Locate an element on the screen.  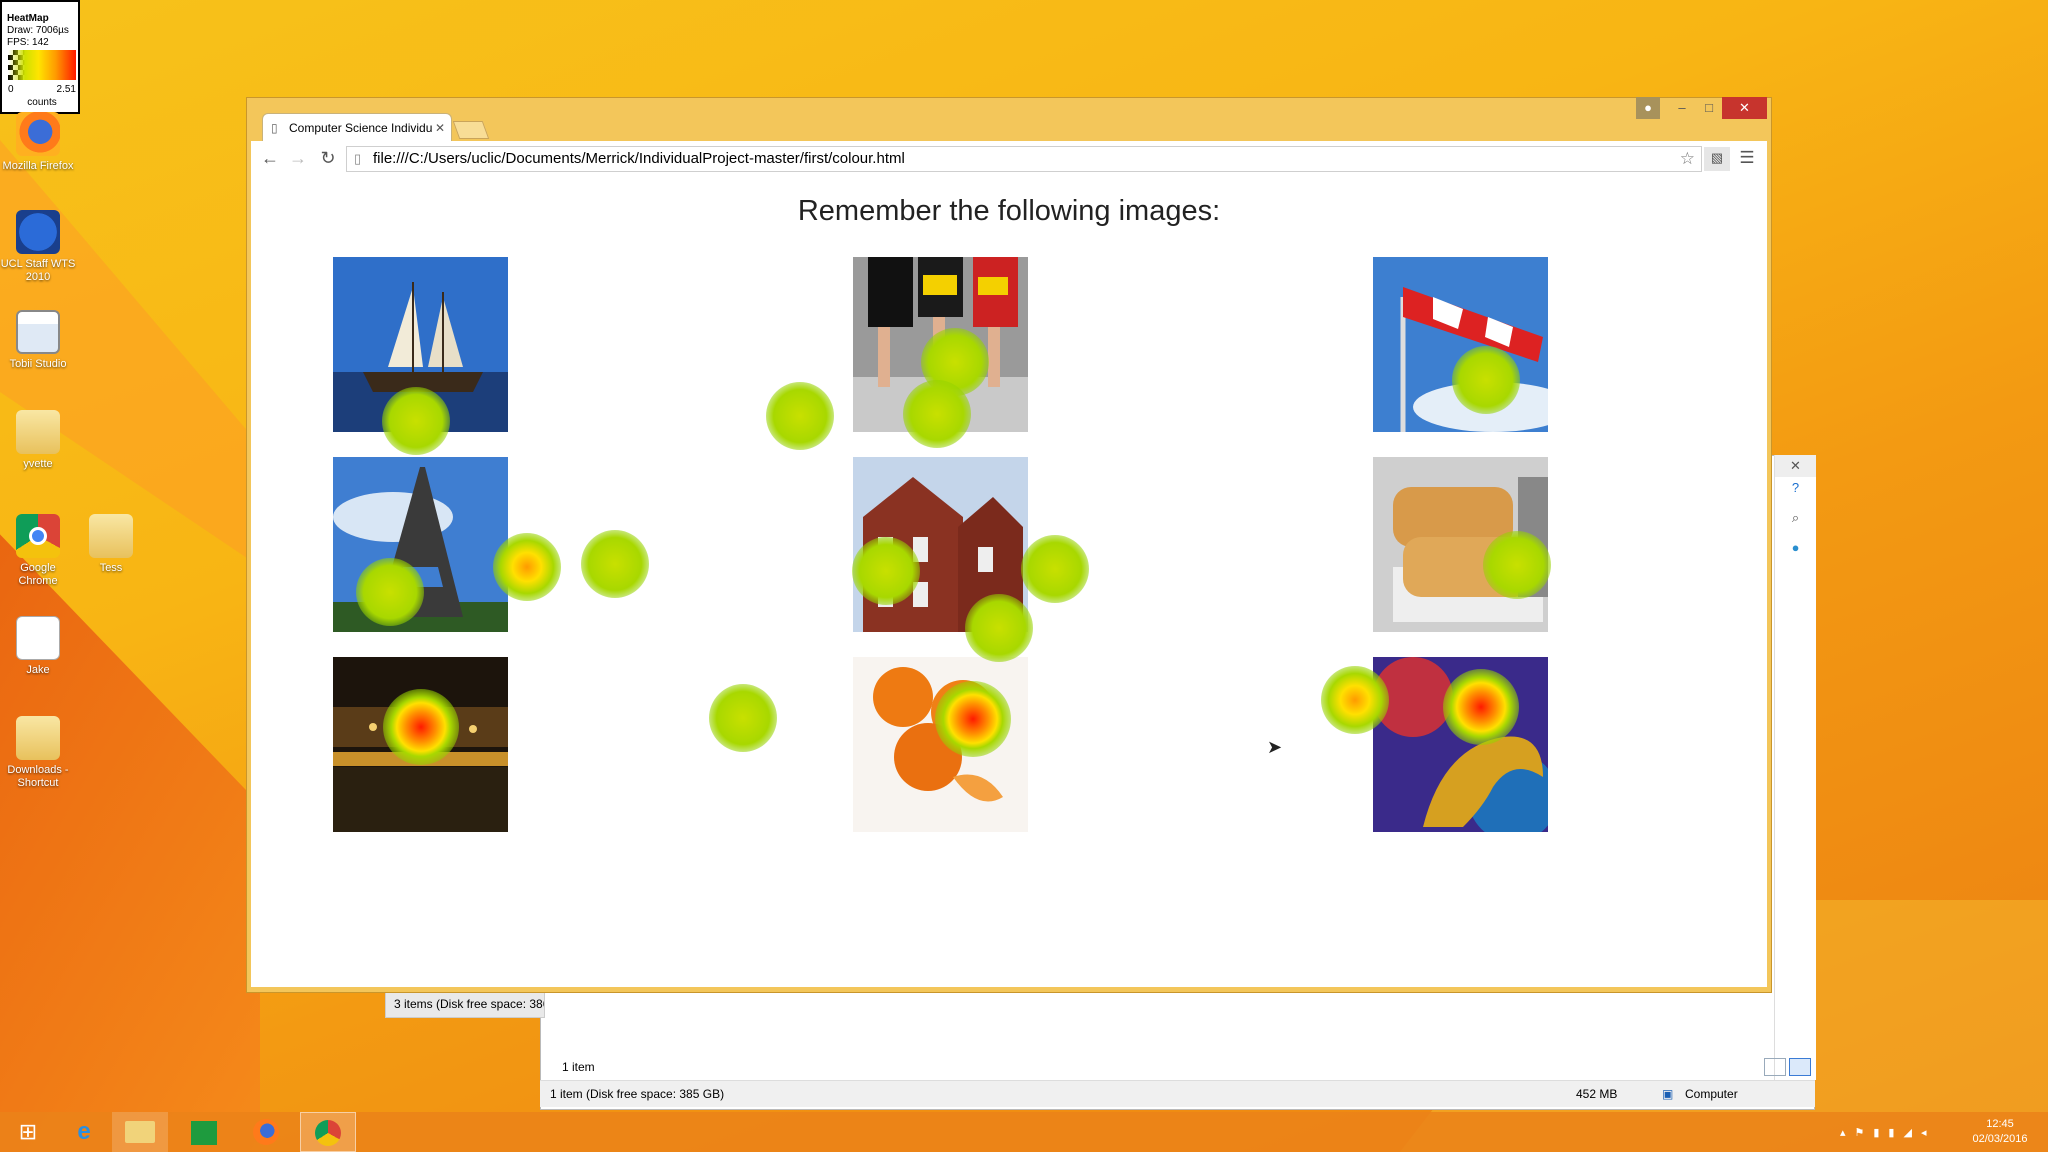
desktop-icon-yvette: yvette is located at coordinates (38, 440).